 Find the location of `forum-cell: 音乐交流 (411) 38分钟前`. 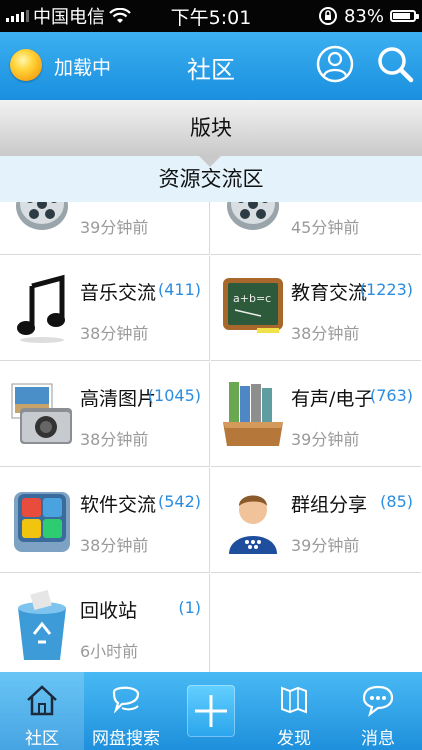

forum-cell: 音乐交流 (411) 38分钟前 is located at coordinates (105, 308).